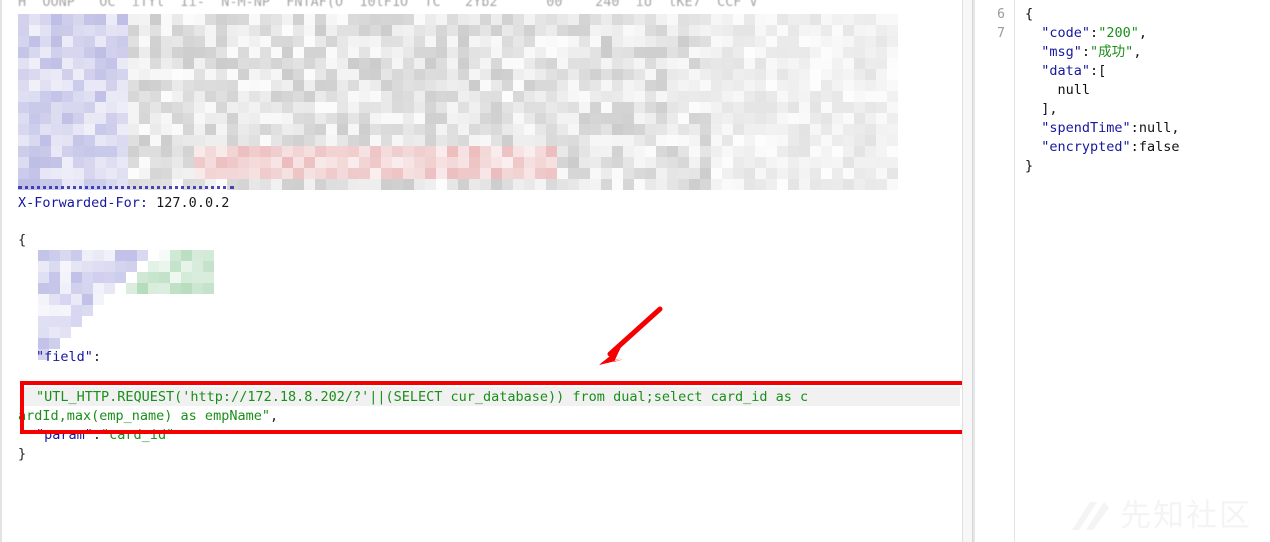 This screenshot has width=1270, height=542. What do you see at coordinates (1142, 33) in the screenshot?
I see `json-token: ,` at bounding box center [1142, 33].